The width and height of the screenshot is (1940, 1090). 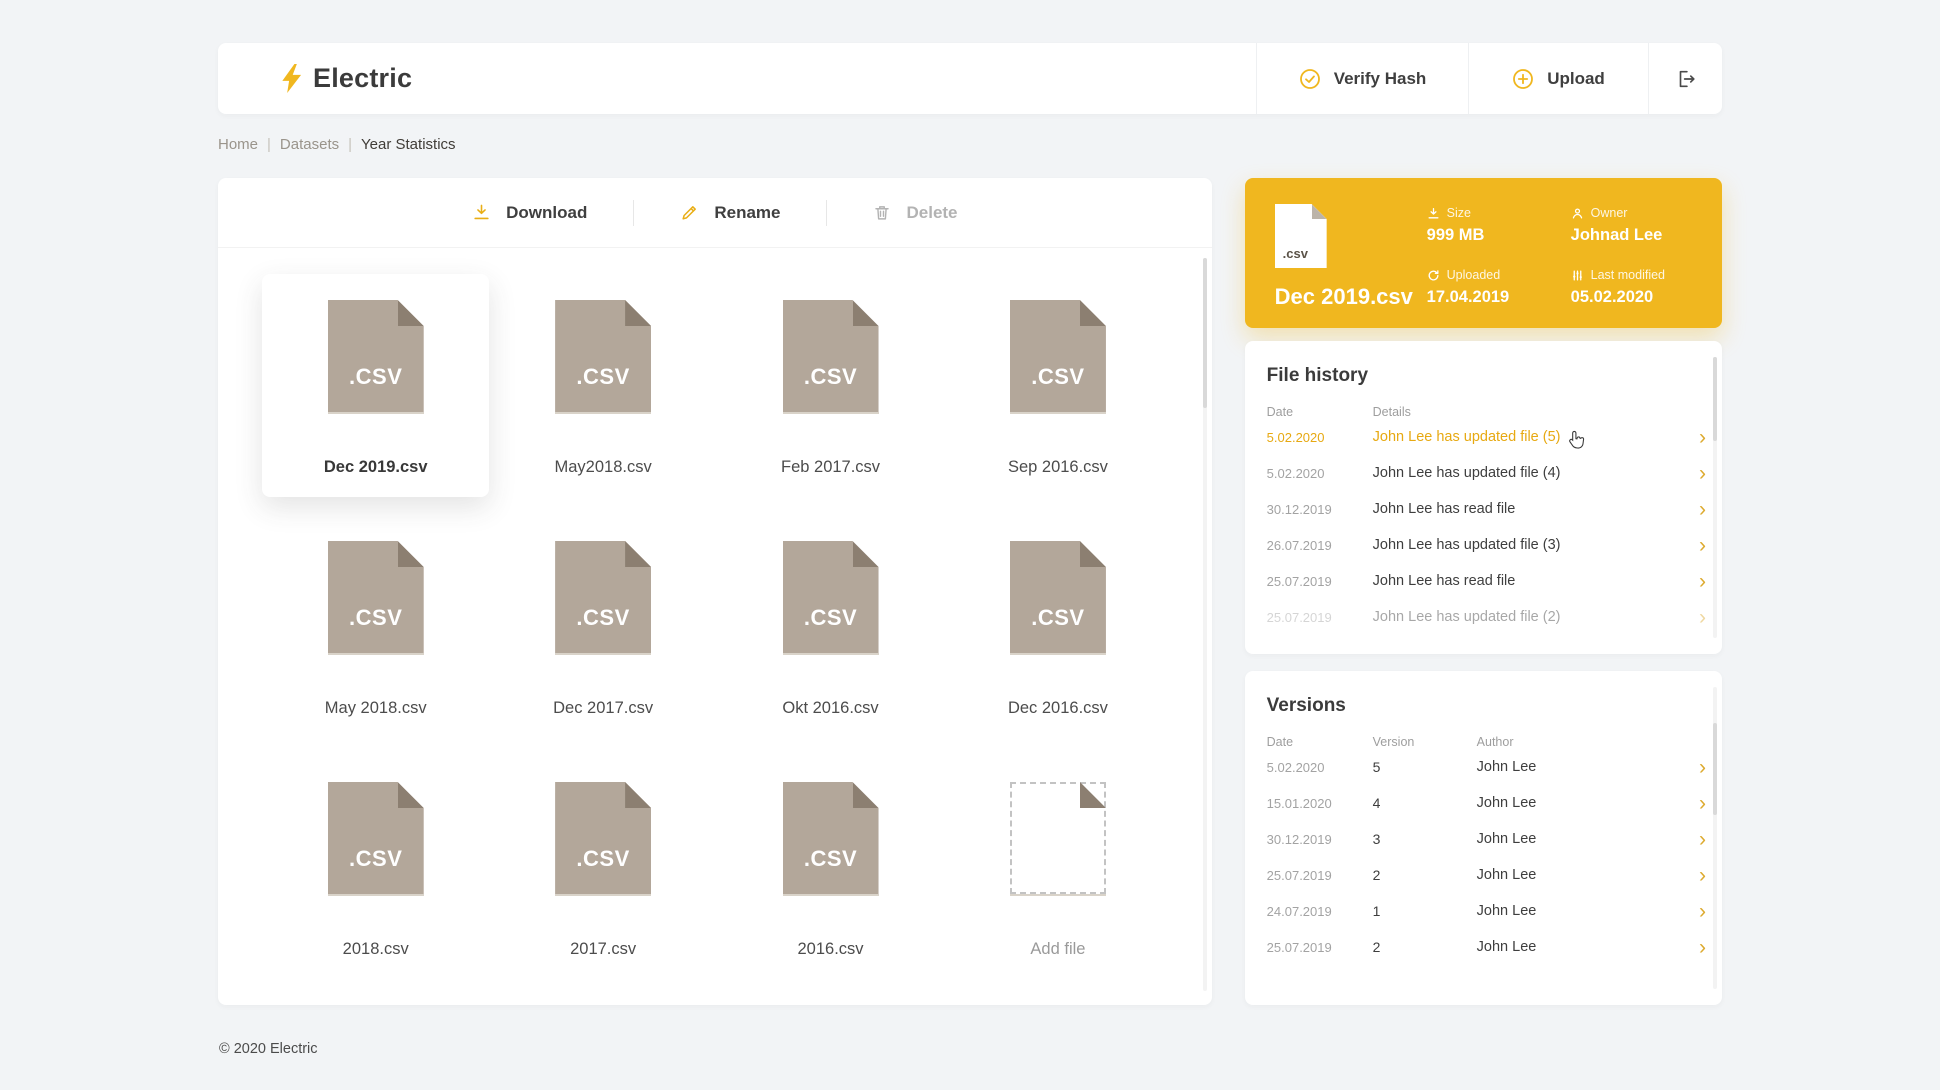 What do you see at coordinates (1433, 213) in the screenshot?
I see `size-icon` at bounding box center [1433, 213].